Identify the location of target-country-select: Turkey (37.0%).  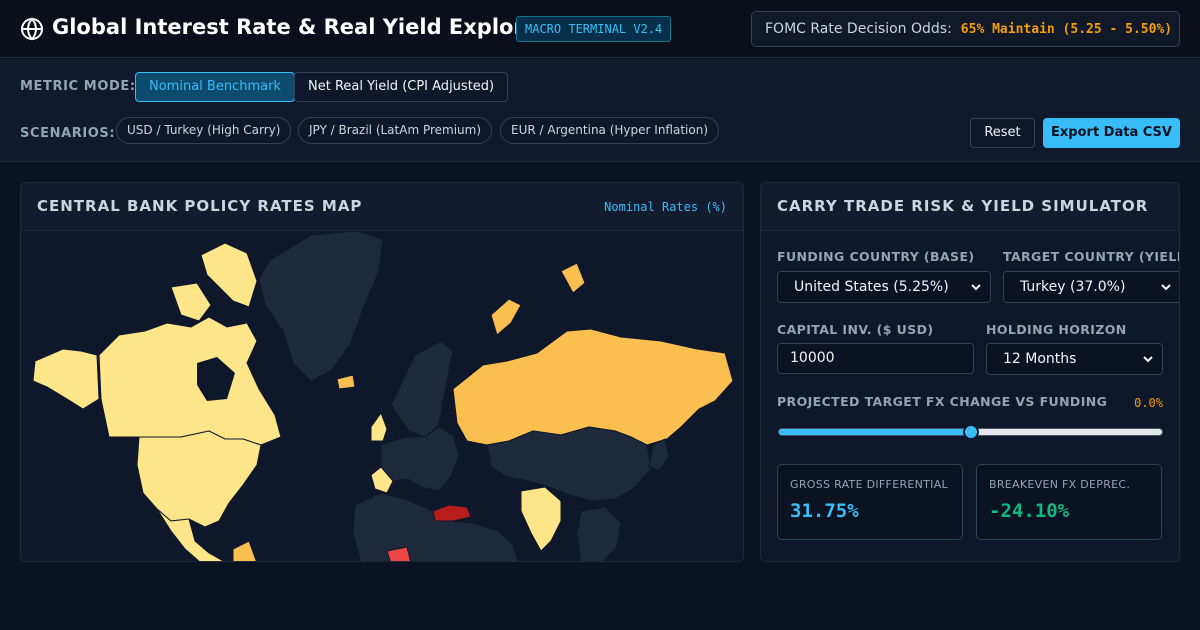
(1091, 287).